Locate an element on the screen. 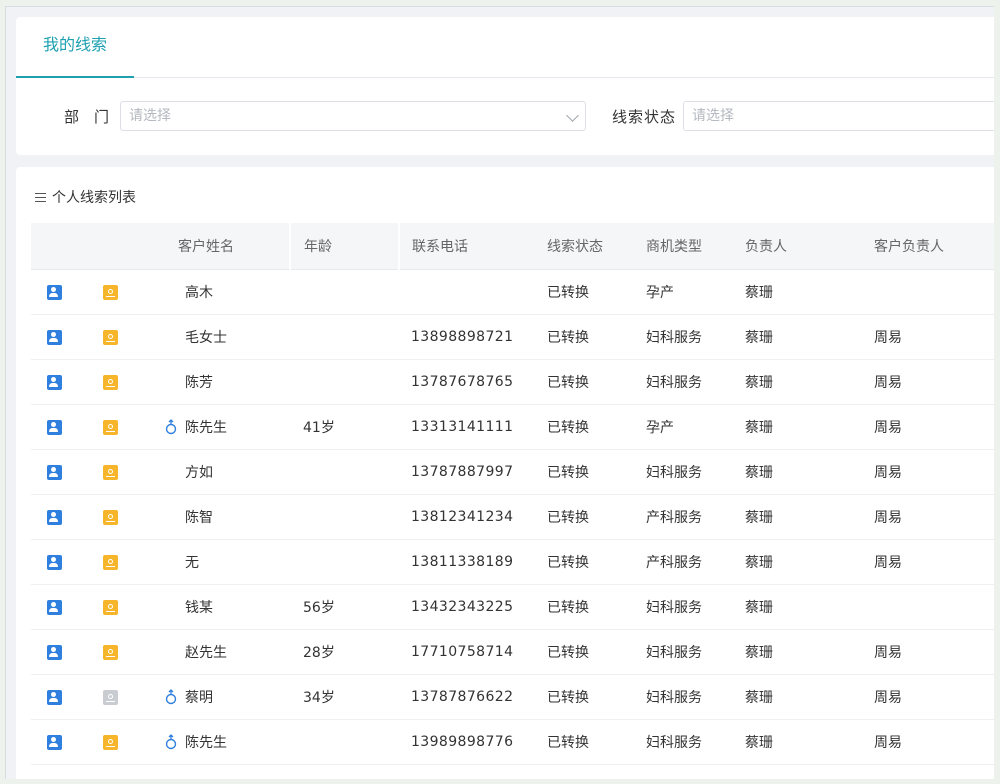 The height and width of the screenshot is (784, 1000). phone-cell: 13432343225 is located at coordinates (473, 607).